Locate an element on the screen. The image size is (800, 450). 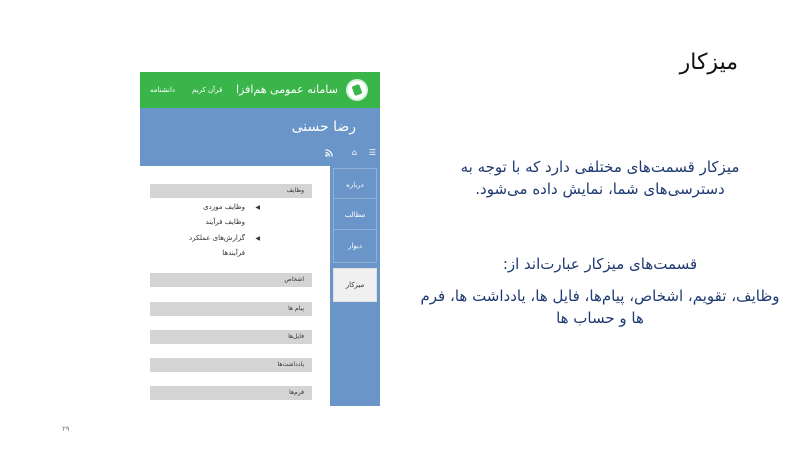
section-messages-label: پیام ها is located at coordinates (296, 308).